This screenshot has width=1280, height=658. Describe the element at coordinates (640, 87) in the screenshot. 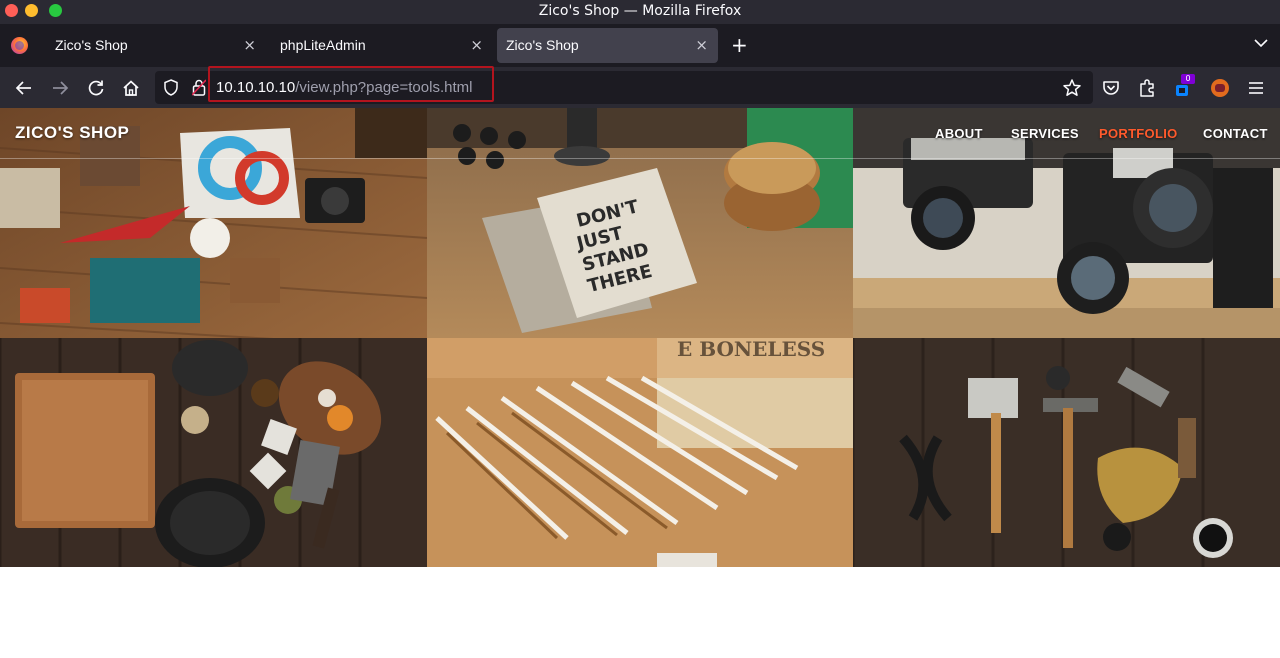

I see `navigation-toolbar: 10.10.10.10/view.php?page=tools.html 0` at that location.